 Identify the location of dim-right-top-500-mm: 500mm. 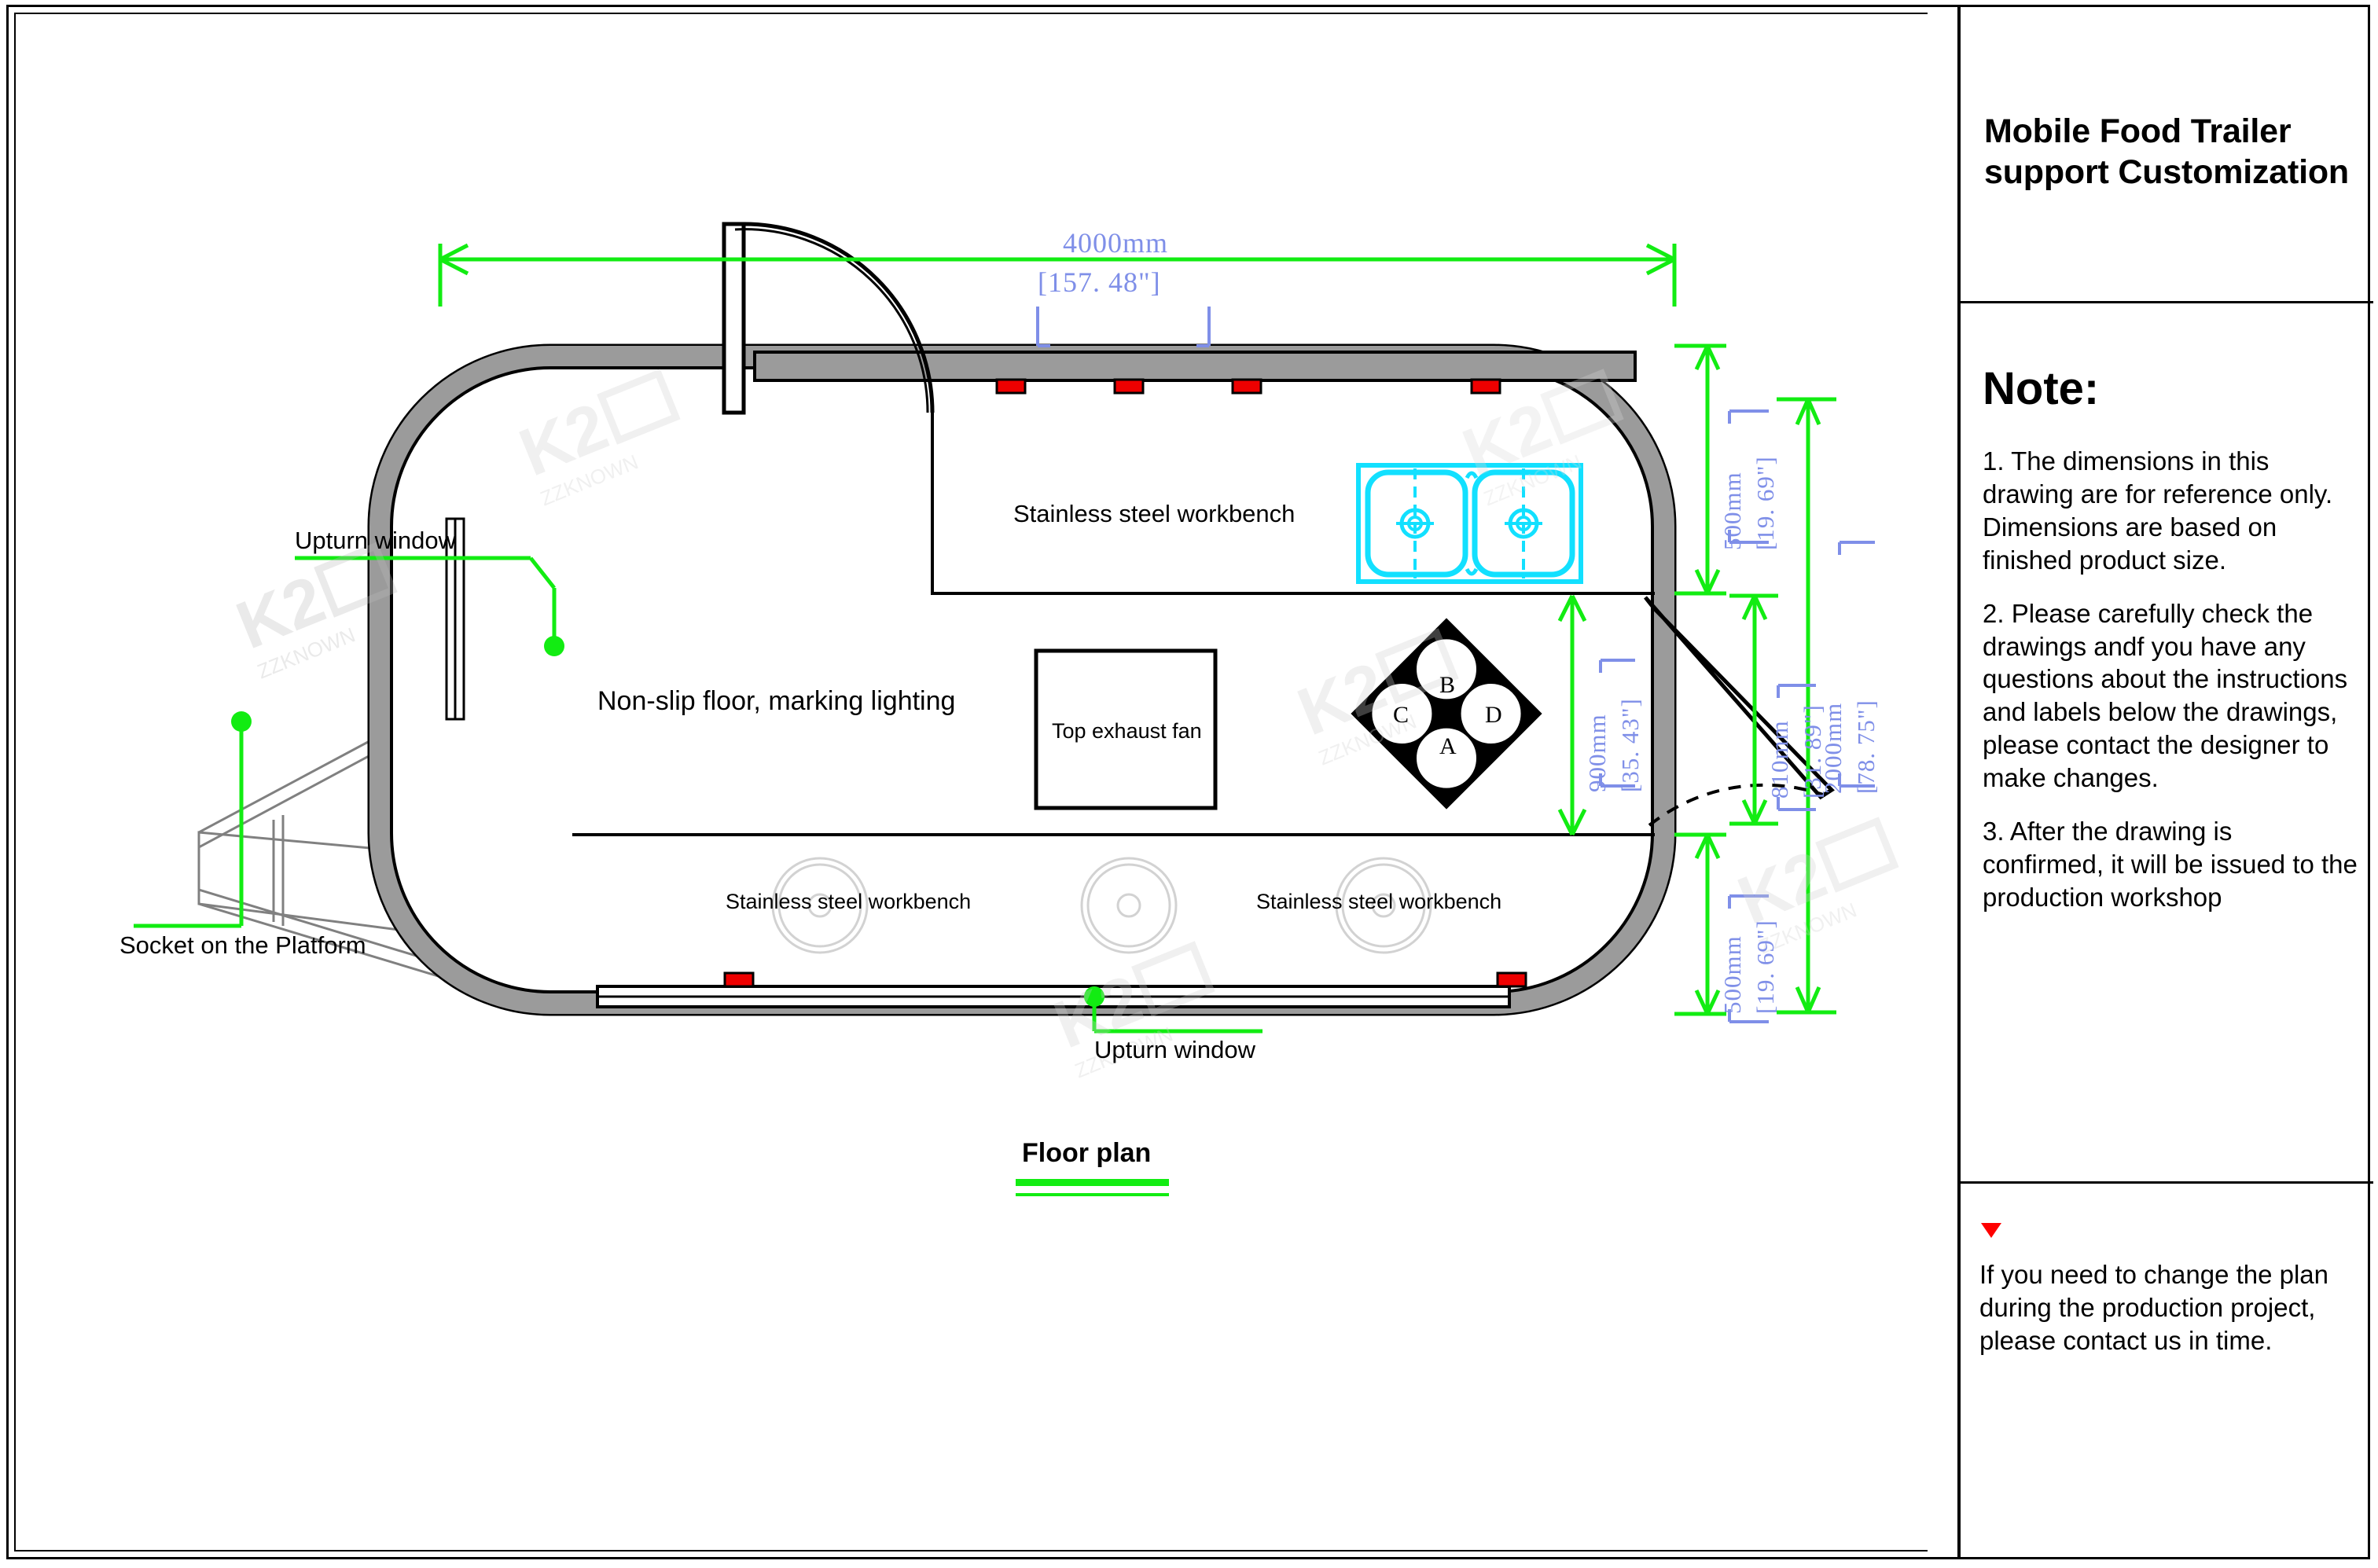
(1732, 511).